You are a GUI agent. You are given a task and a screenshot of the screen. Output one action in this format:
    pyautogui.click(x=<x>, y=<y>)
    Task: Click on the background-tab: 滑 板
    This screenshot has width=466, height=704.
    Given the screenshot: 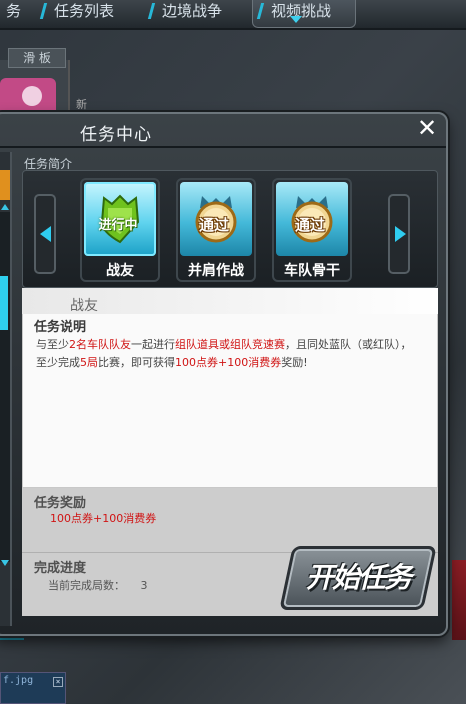 What is the action you would take?
    pyautogui.click(x=37, y=58)
    